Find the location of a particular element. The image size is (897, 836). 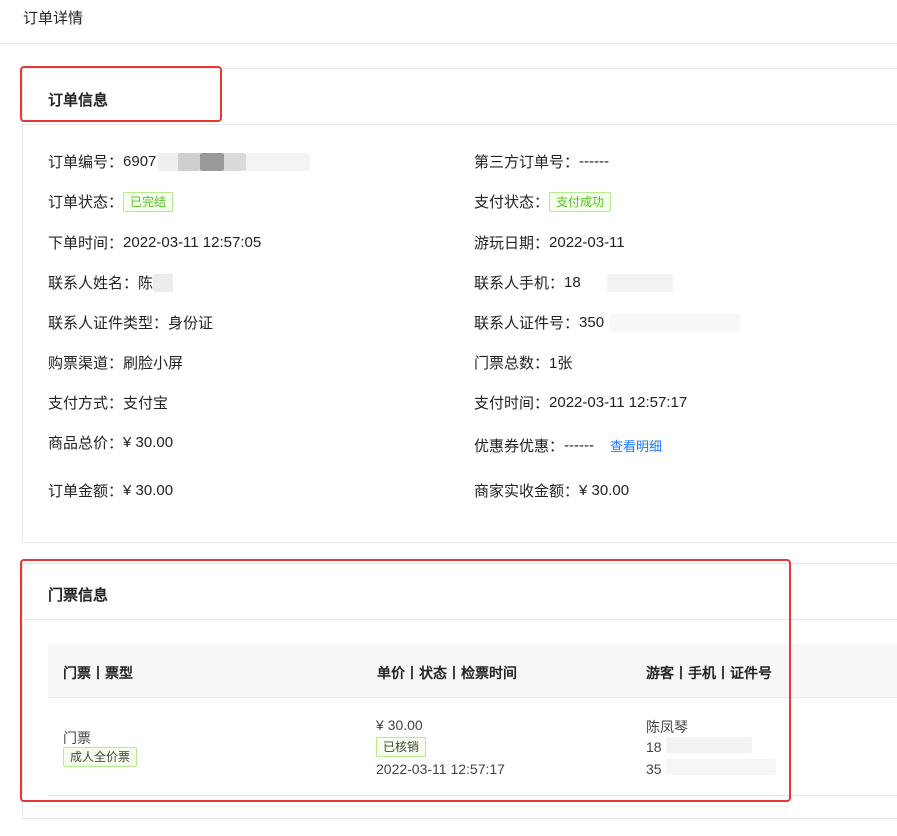

goods-total-value: ¥ 30.00 is located at coordinates (148, 442).